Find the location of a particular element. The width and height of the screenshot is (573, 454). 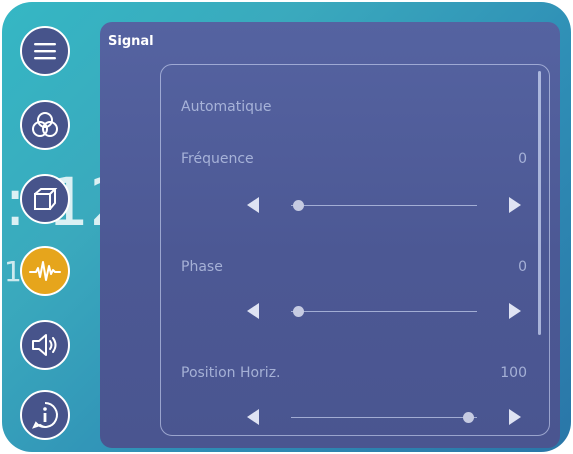

panel-title: Signal is located at coordinates (131, 41).